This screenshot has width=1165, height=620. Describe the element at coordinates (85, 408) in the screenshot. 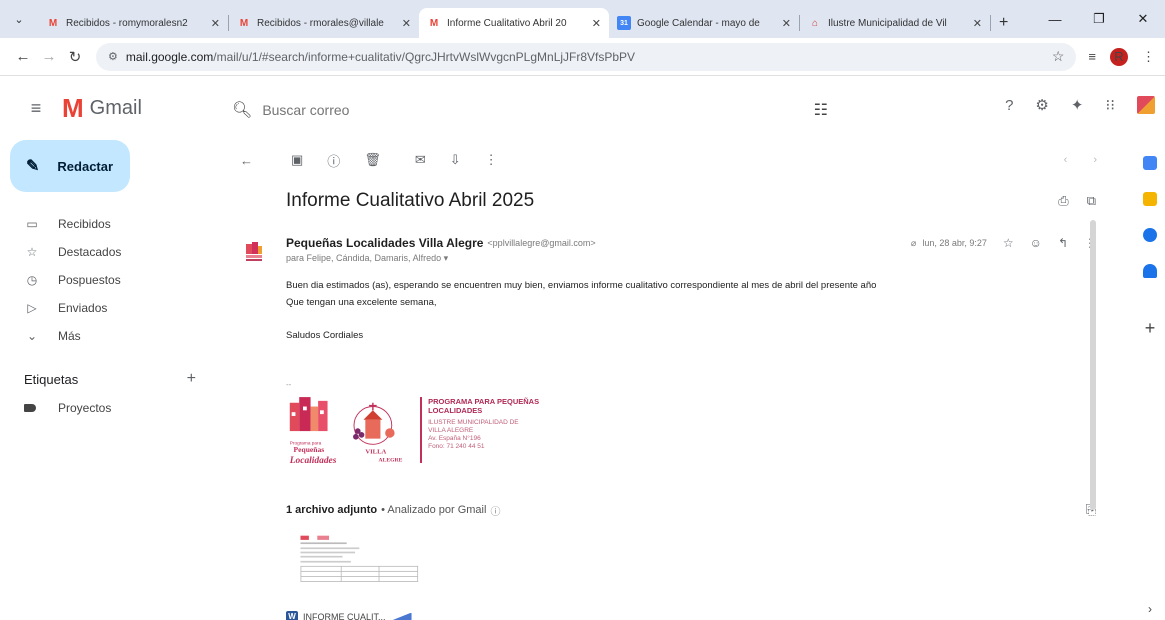

I see `label-name: Proyectos` at that location.